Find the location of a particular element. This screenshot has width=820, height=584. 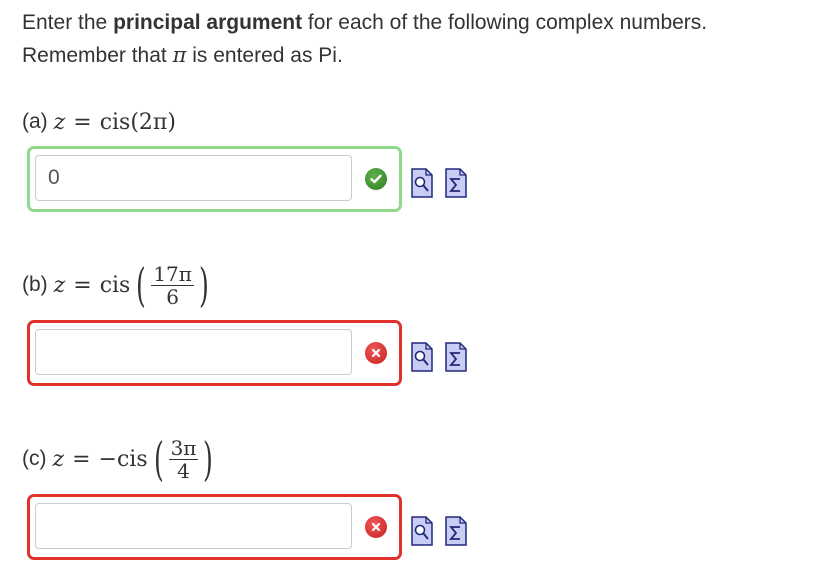

answer-box-c is located at coordinates (214, 527).